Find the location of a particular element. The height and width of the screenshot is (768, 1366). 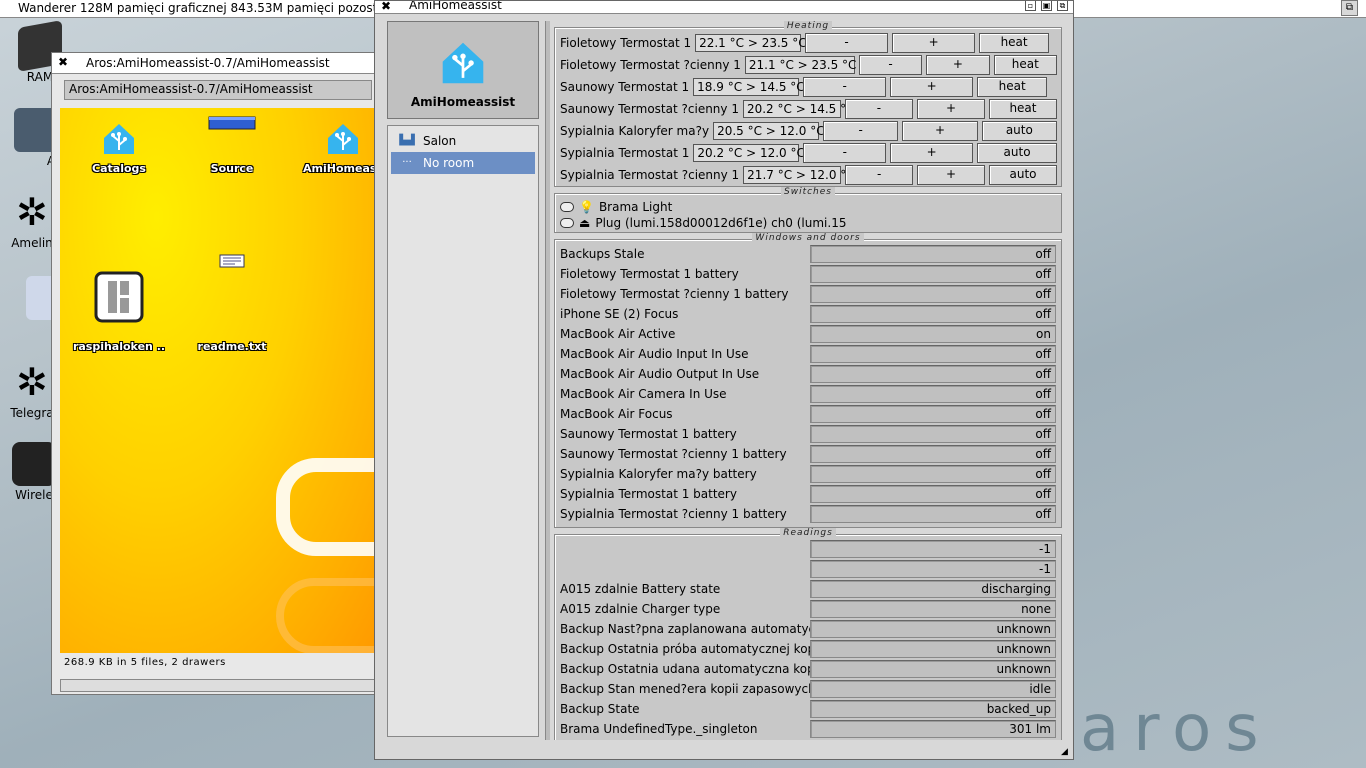

screen-depth-button: ⧉ is located at coordinates (1349, 8).